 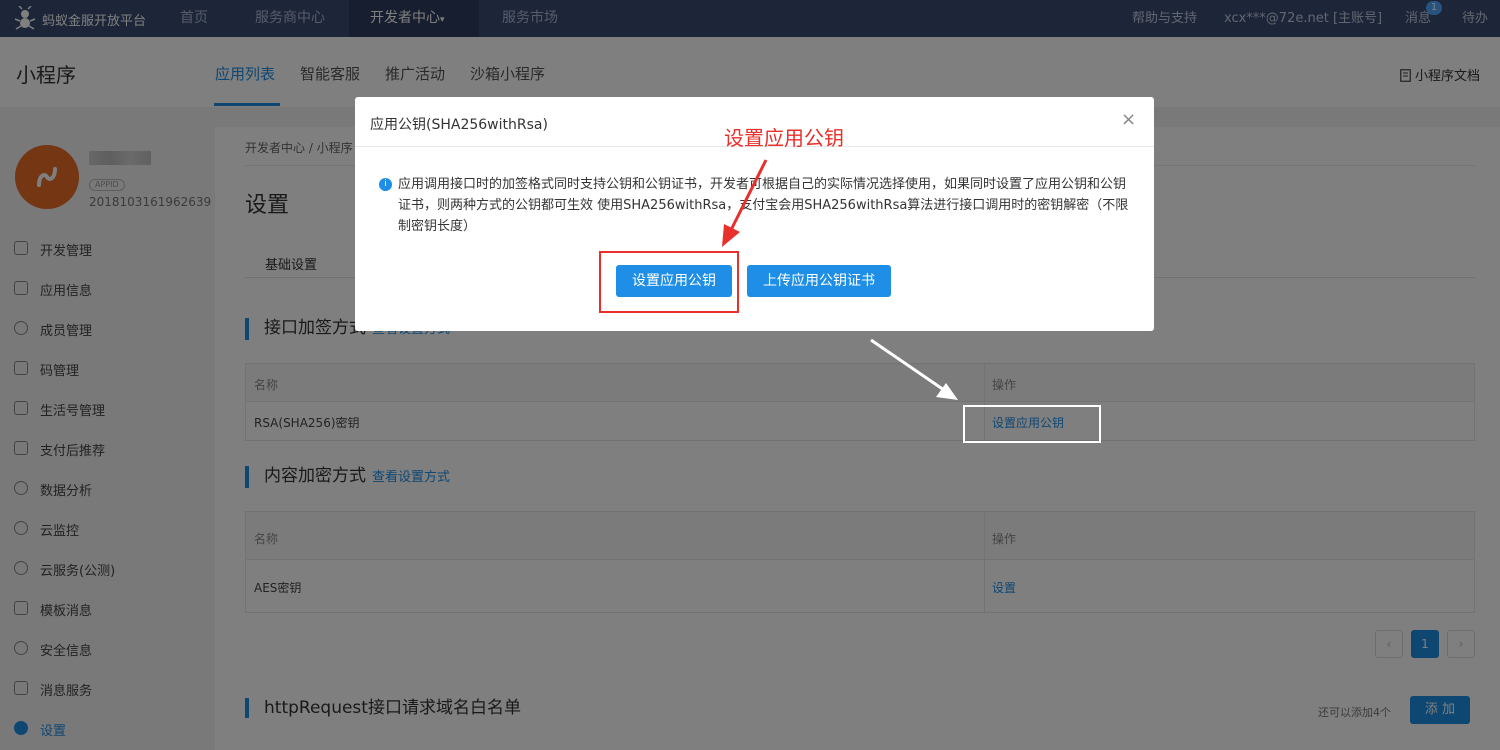 I want to click on annotation-arrow-red, so click(x=748, y=196).